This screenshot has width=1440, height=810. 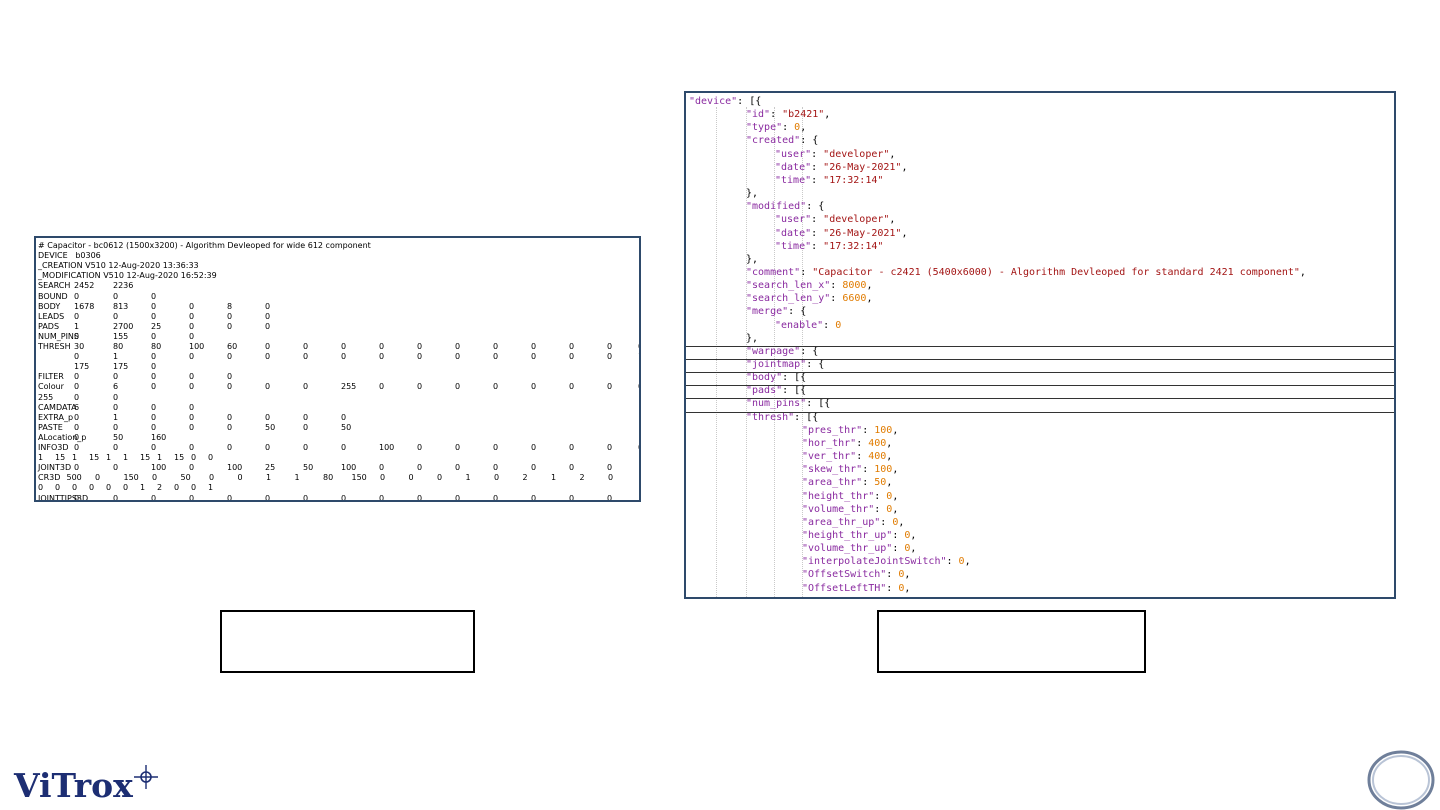 What do you see at coordinates (53, 296) in the screenshot?
I see `legacy-field-name: BOUND` at bounding box center [53, 296].